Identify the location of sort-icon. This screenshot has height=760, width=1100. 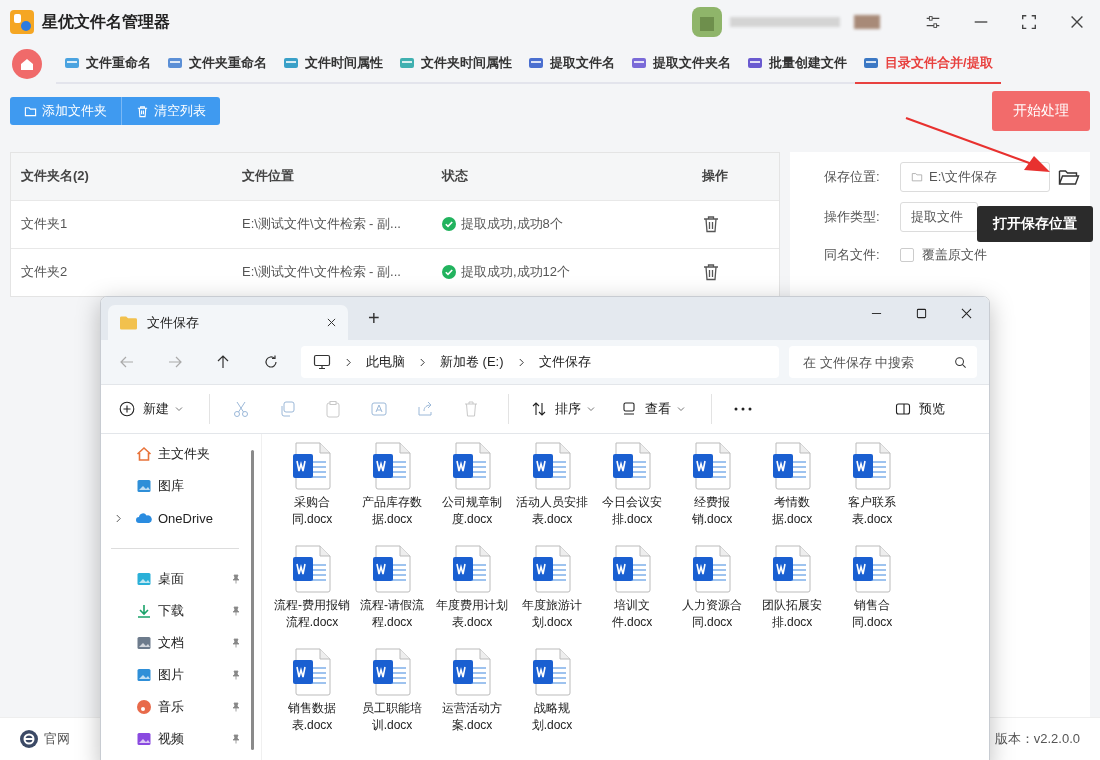
(539, 409).